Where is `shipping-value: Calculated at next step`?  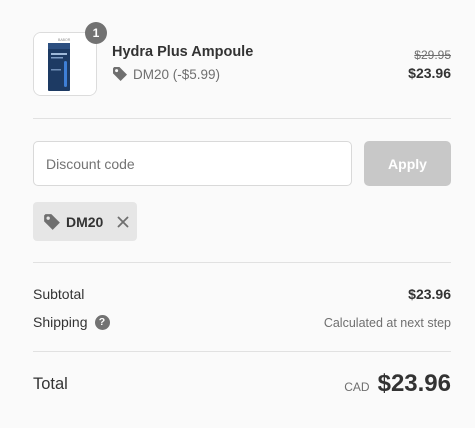
shipping-value: Calculated at next step is located at coordinates (387, 323).